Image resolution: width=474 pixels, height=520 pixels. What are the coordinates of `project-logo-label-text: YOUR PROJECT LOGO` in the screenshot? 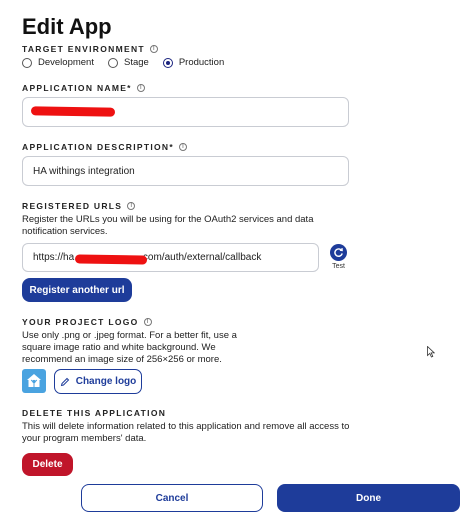 It's located at (80, 322).